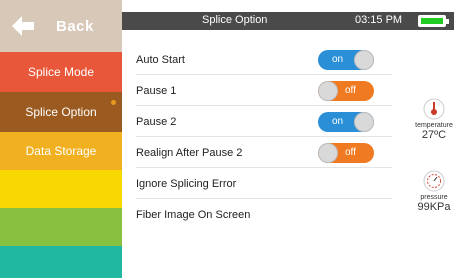 This screenshot has width=454, height=278. I want to click on setting-label: Auto Start, so click(160, 60).